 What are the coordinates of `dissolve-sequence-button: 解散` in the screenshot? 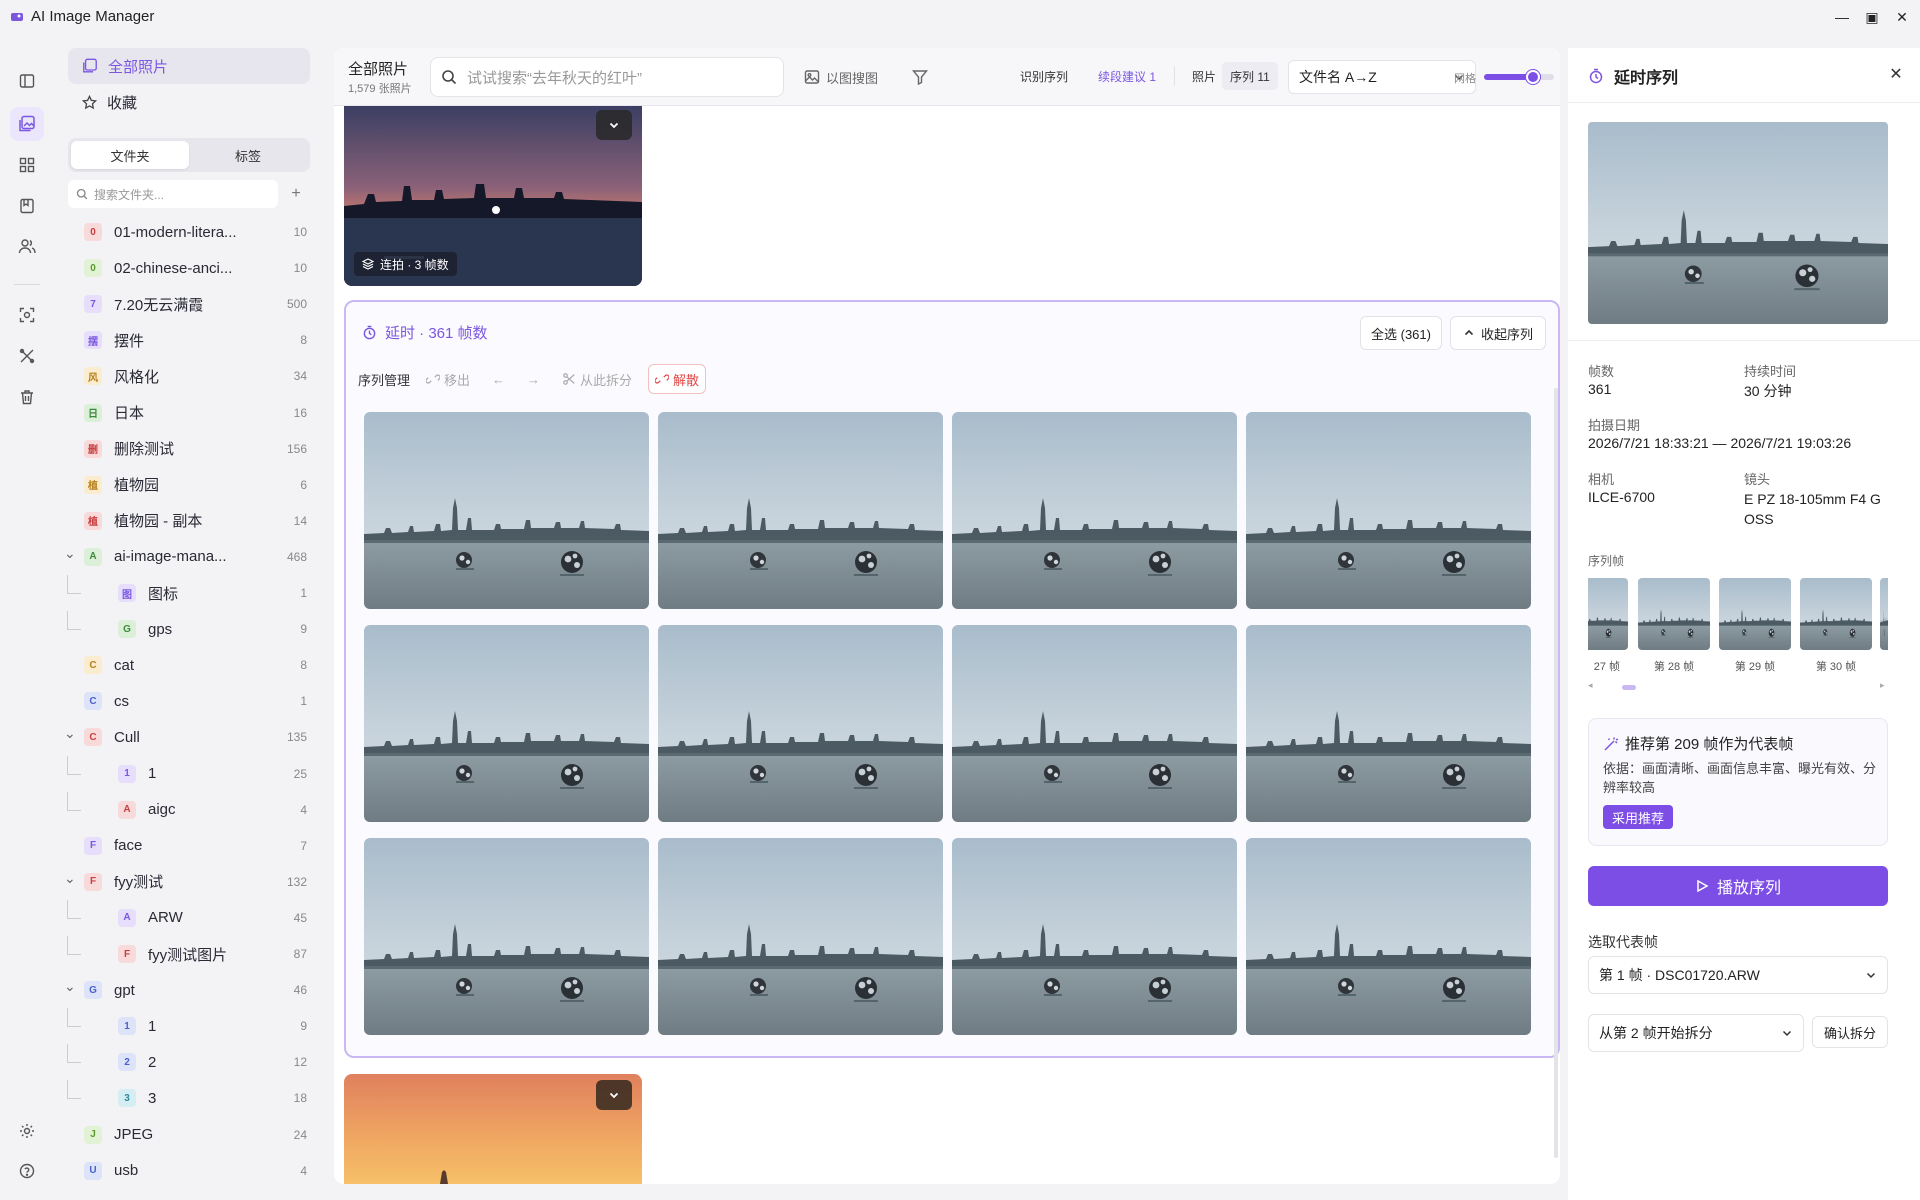 It's located at (677, 379).